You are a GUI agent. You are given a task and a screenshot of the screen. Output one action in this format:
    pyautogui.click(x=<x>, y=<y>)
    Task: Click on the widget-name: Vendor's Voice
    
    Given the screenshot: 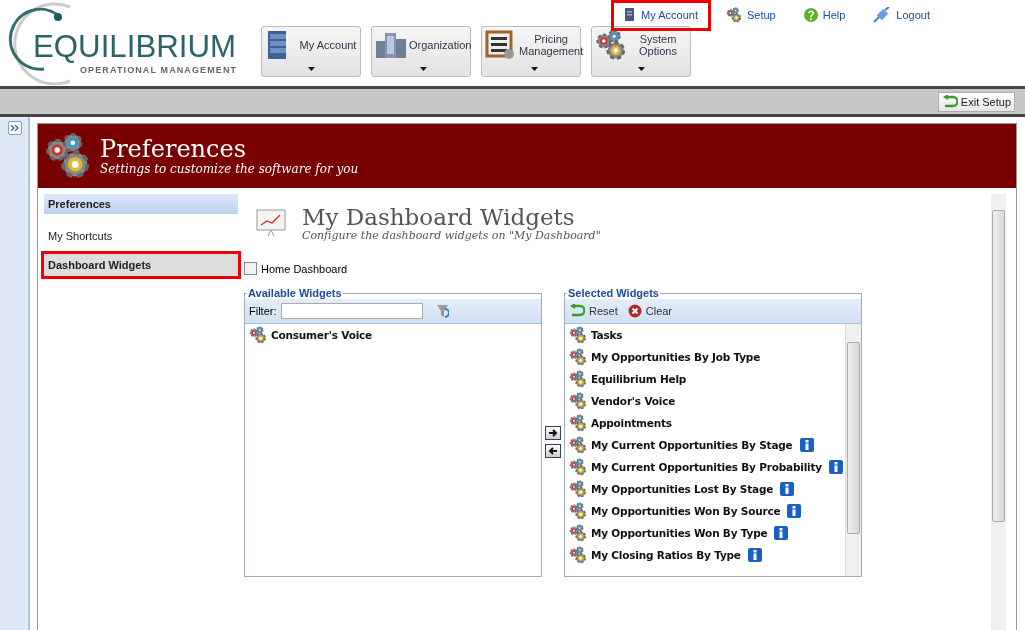 What is the action you would take?
    pyautogui.click(x=633, y=401)
    